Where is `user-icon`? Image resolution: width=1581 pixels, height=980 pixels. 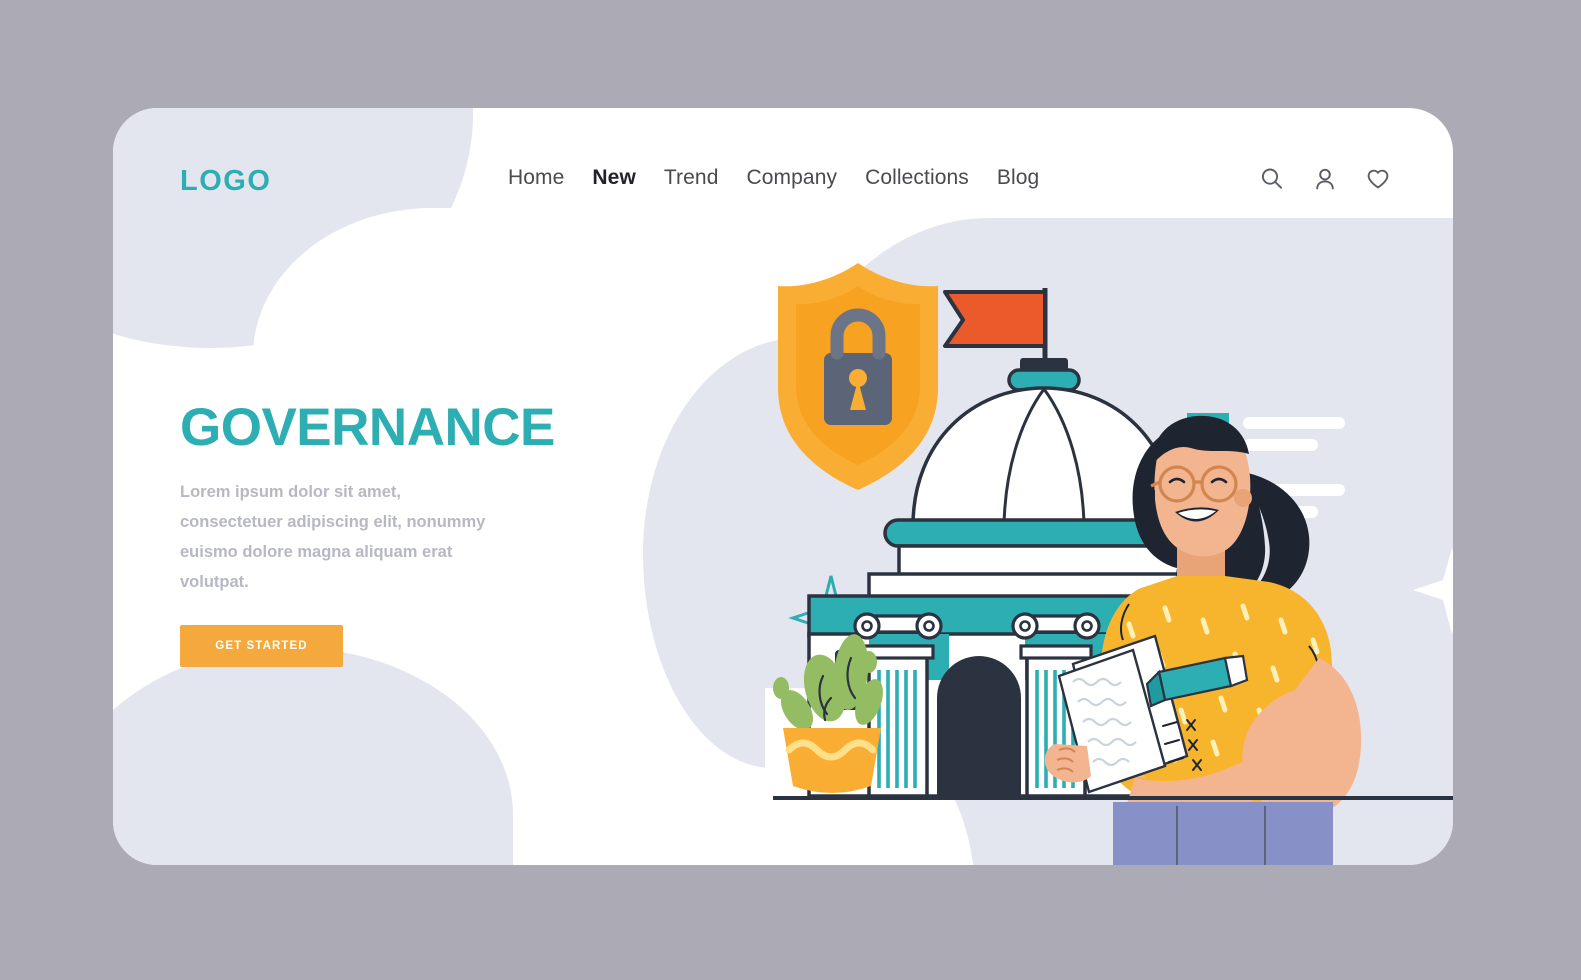
user-icon is located at coordinates (1325, 179).